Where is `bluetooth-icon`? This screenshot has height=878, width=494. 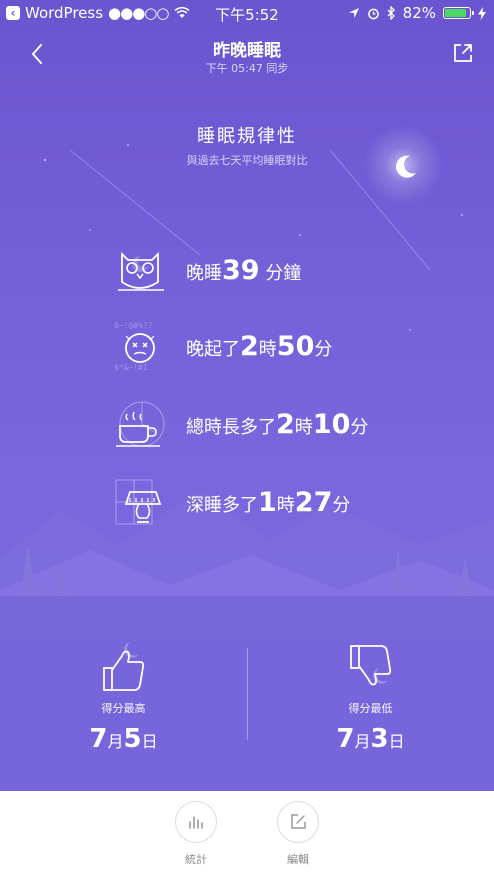 bluetooth-icon is located at coordinates (391, 13).